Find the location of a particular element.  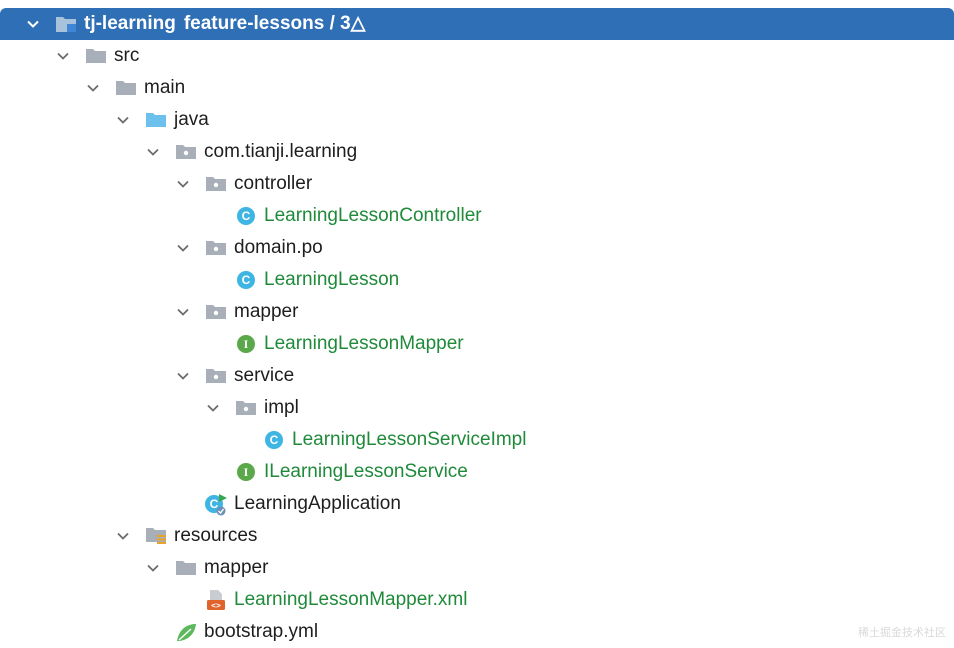

branch-label: feature-lessons / 3△ is located at coordinates (274, 23).